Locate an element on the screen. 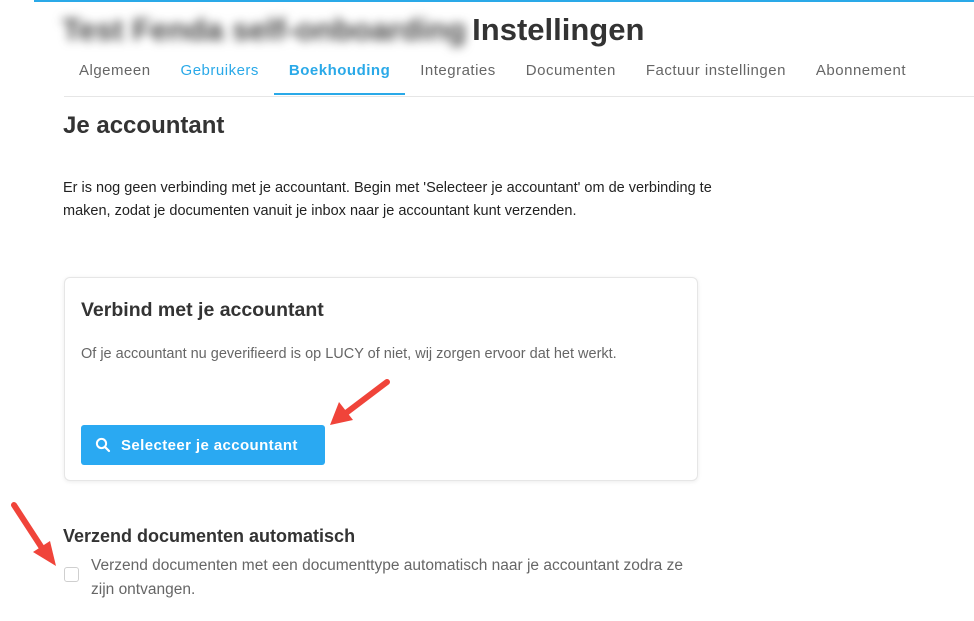  page-header: Test Fenda self-onboarding Instellingen is located at coordinates (353, 30).